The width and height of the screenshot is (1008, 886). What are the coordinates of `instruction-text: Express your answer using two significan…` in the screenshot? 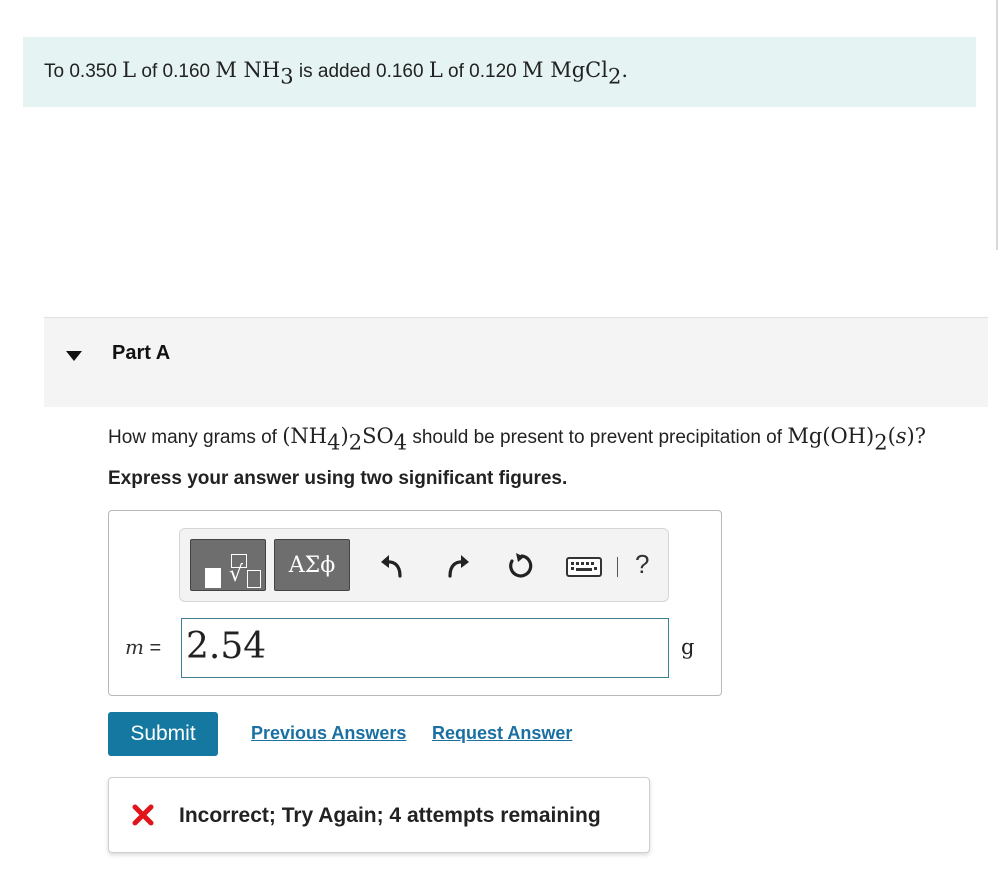 It's located at (338, 478).